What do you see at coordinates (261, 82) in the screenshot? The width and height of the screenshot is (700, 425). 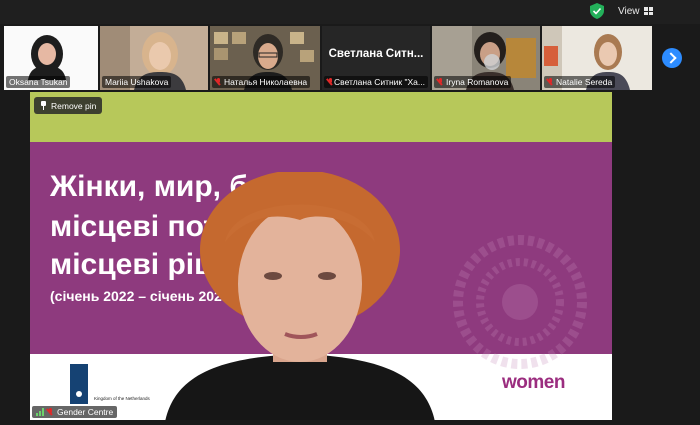 I see `participant-name: Наталья Николаевна` at bounding box center [261, 82].